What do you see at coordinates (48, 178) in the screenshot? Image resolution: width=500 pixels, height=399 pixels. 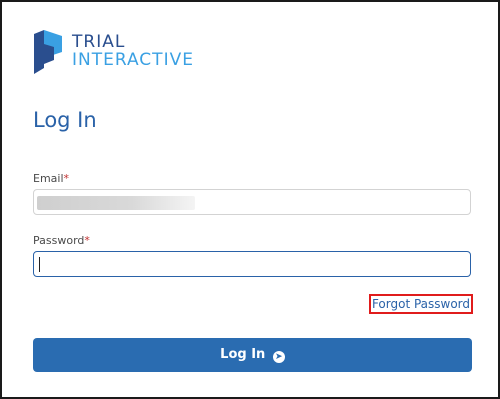 I see `email-label-text: Email` at bounding box center [48, 178].